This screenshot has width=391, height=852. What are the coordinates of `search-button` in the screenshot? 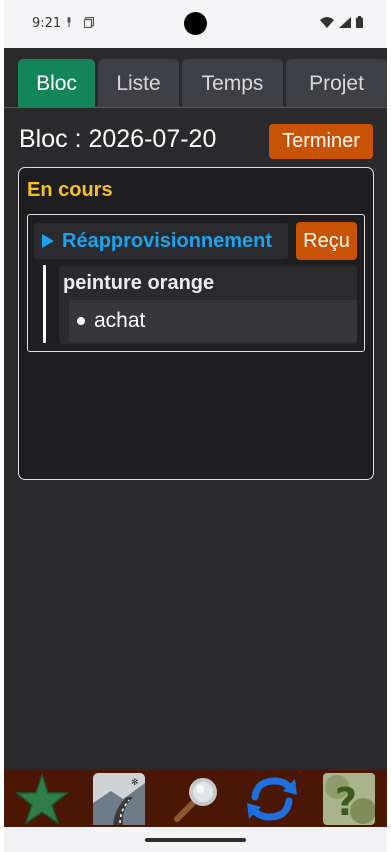 It's located at (195, 799).